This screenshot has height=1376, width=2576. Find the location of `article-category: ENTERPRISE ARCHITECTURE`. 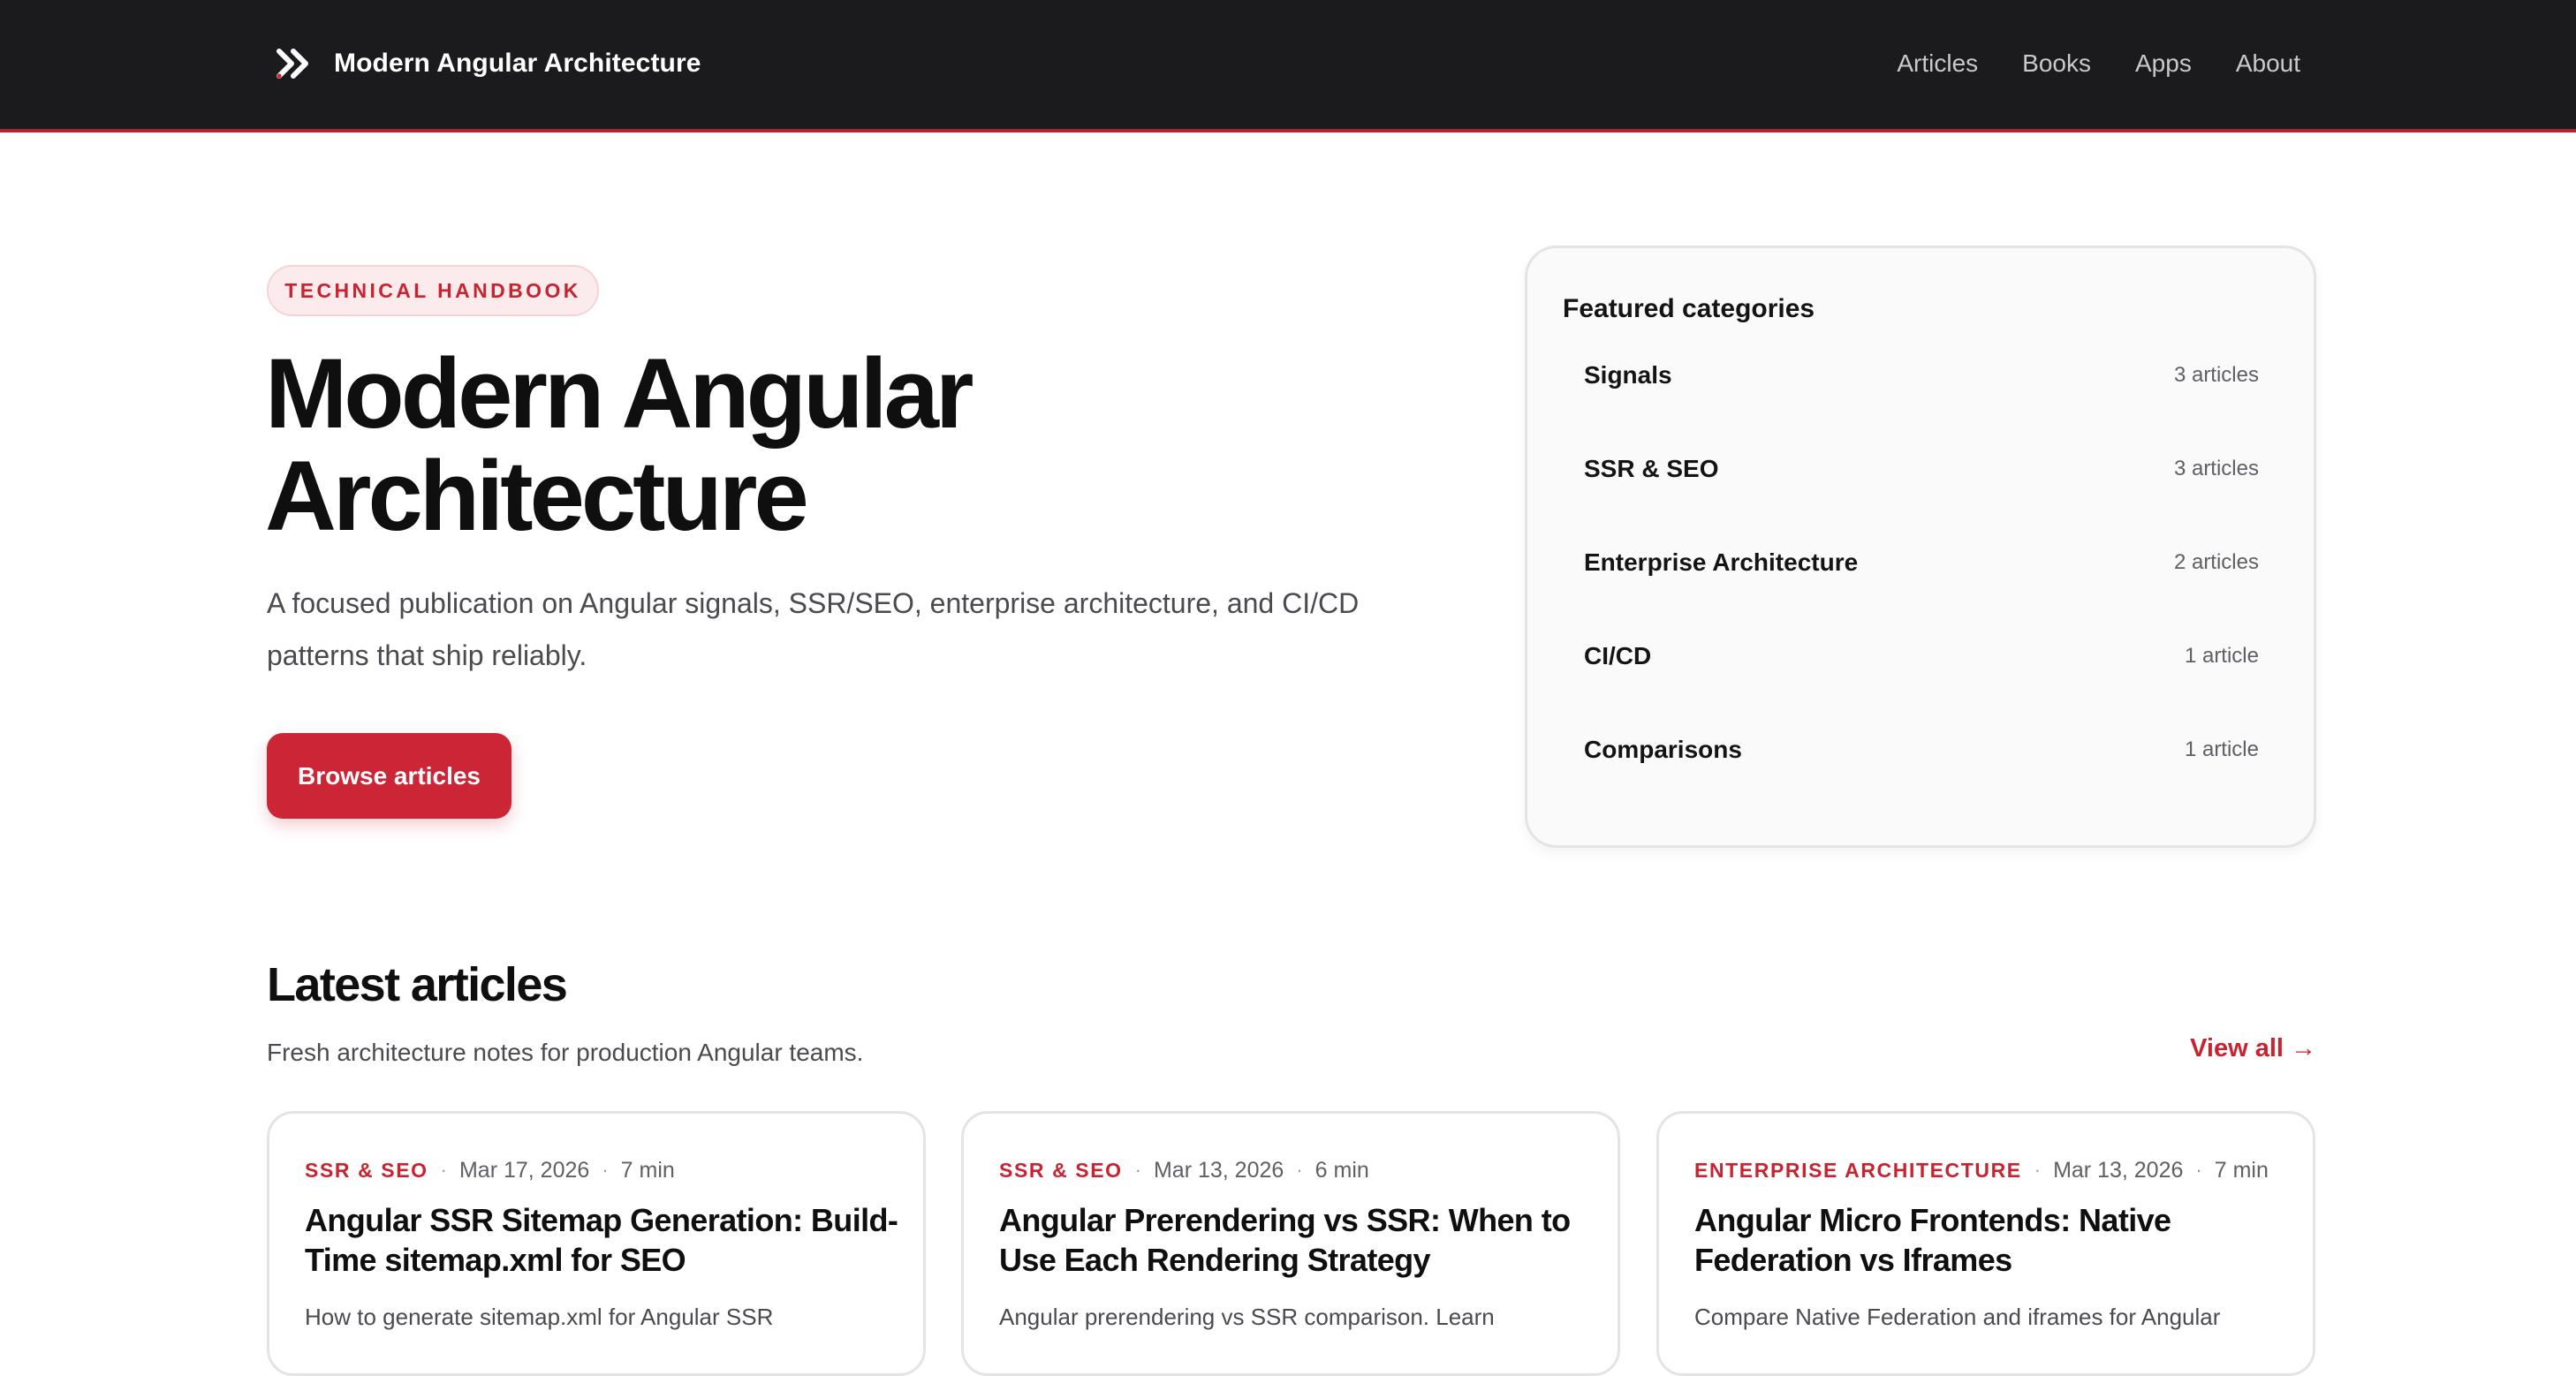

article-category: ENTERPRISE ARCHITECTURE is located at coordinates (1858, 1170).